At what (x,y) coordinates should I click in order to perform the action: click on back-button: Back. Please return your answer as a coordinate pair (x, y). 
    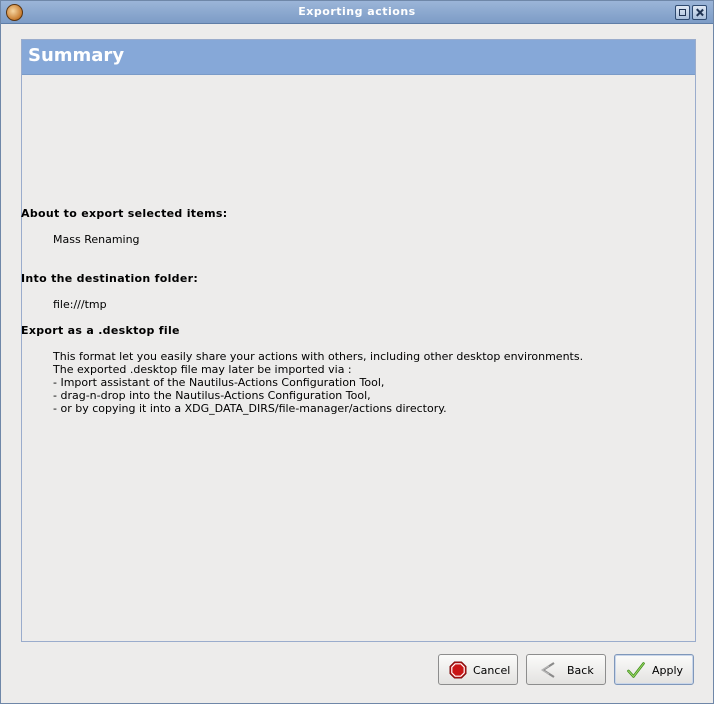
    Looking at the image, I should click on (566, 669).